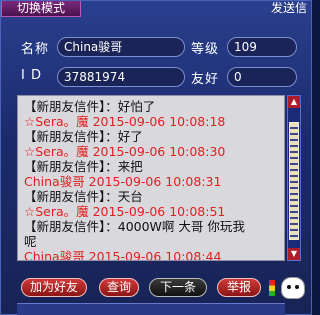  What do you see at coordinates (121, 77) in the screenshot?
I see `id-field: 37881974` at bounding box center [121, 77].